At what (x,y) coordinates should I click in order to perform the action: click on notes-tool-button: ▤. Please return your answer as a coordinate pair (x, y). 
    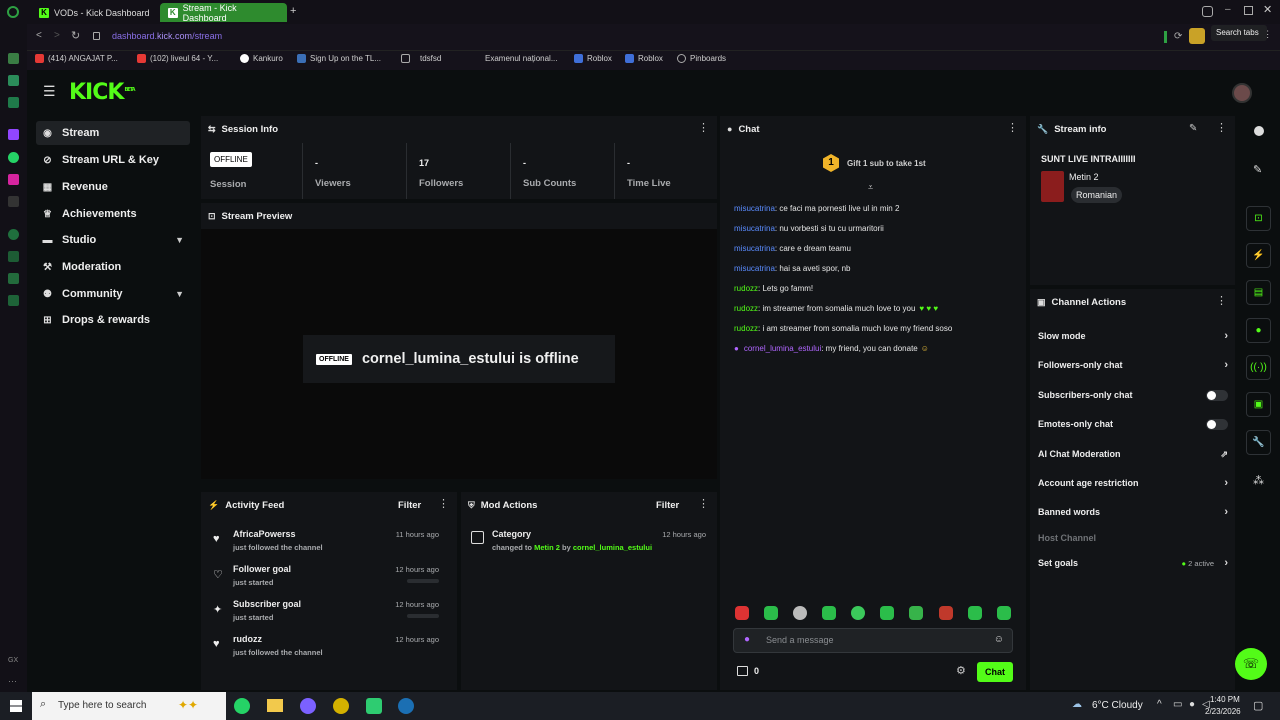
    Looking at the image, I should click on (1258, 292).